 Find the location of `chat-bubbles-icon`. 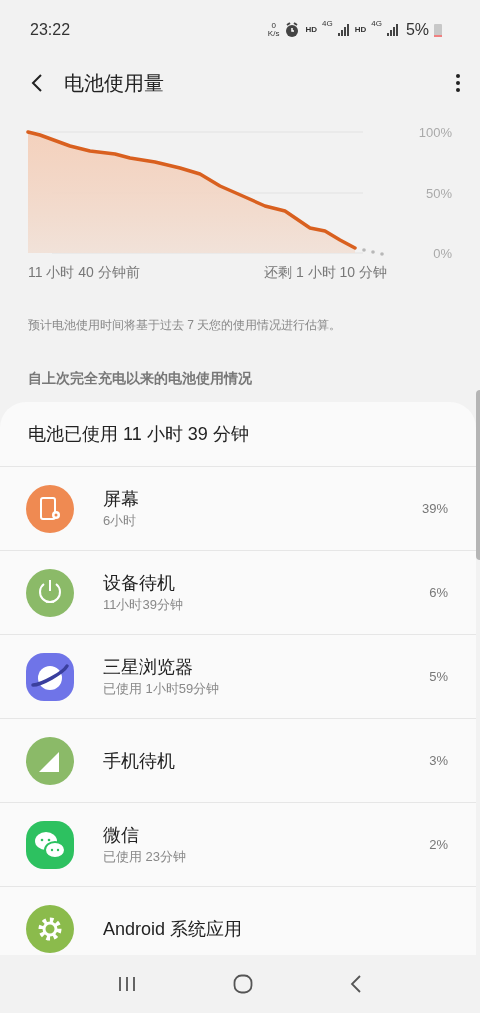

chat-bubbles-icon is located at coordinates (50, 844).